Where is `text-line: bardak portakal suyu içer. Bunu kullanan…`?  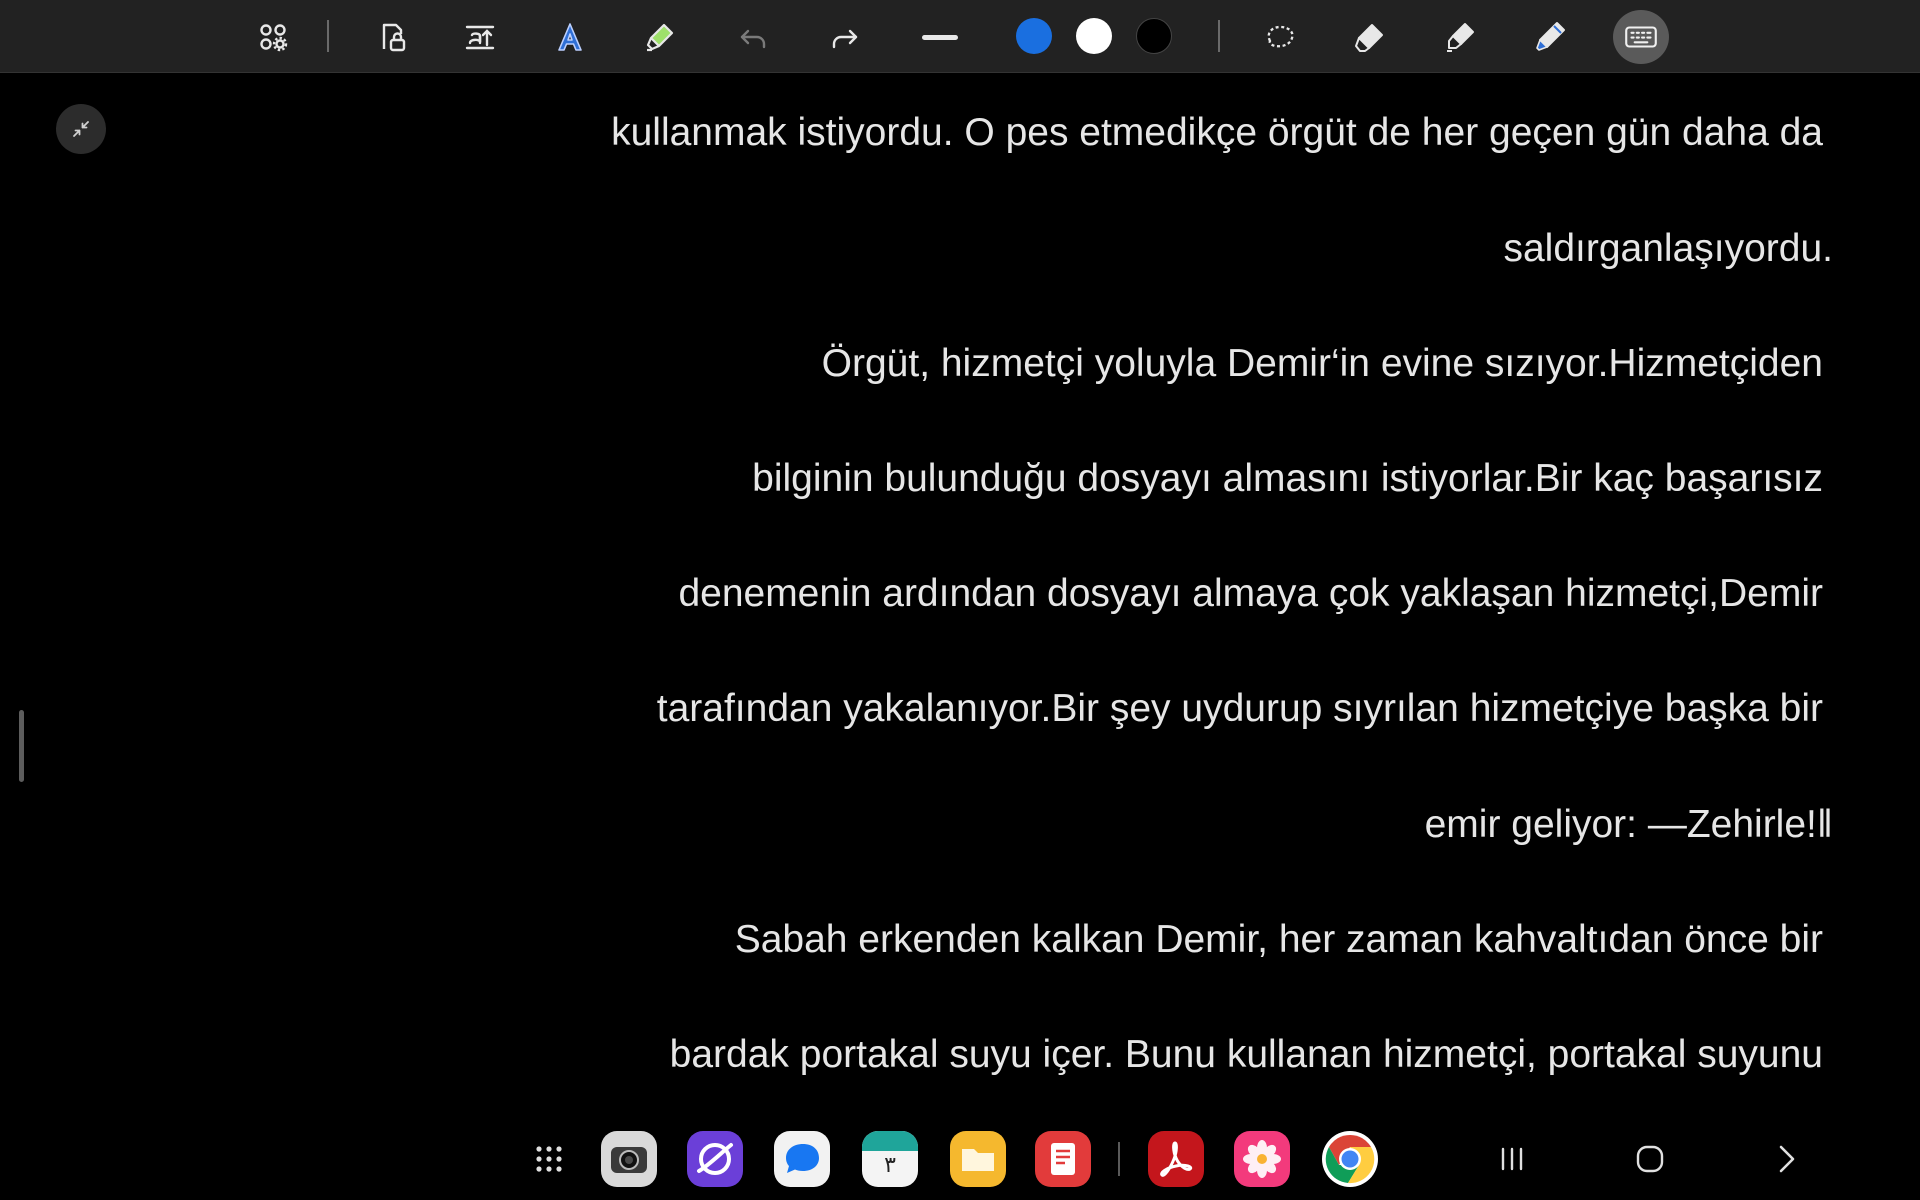
text-line: bardak portakal suyu içer. Bunu kullanan… is located at coordinates (1246, 1054).